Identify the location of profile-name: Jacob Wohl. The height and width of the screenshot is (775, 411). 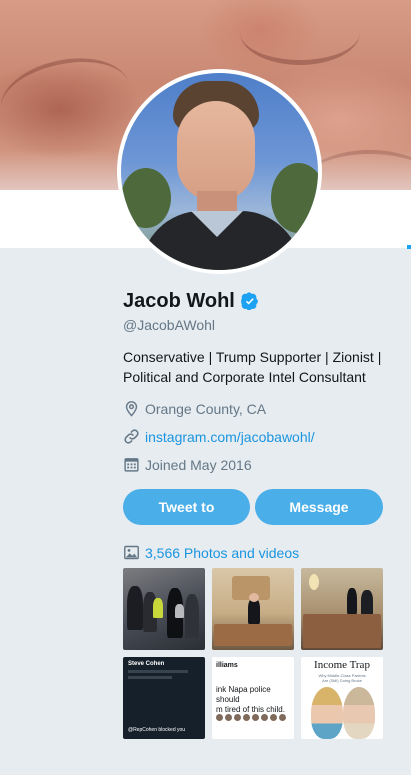
(179, 301).